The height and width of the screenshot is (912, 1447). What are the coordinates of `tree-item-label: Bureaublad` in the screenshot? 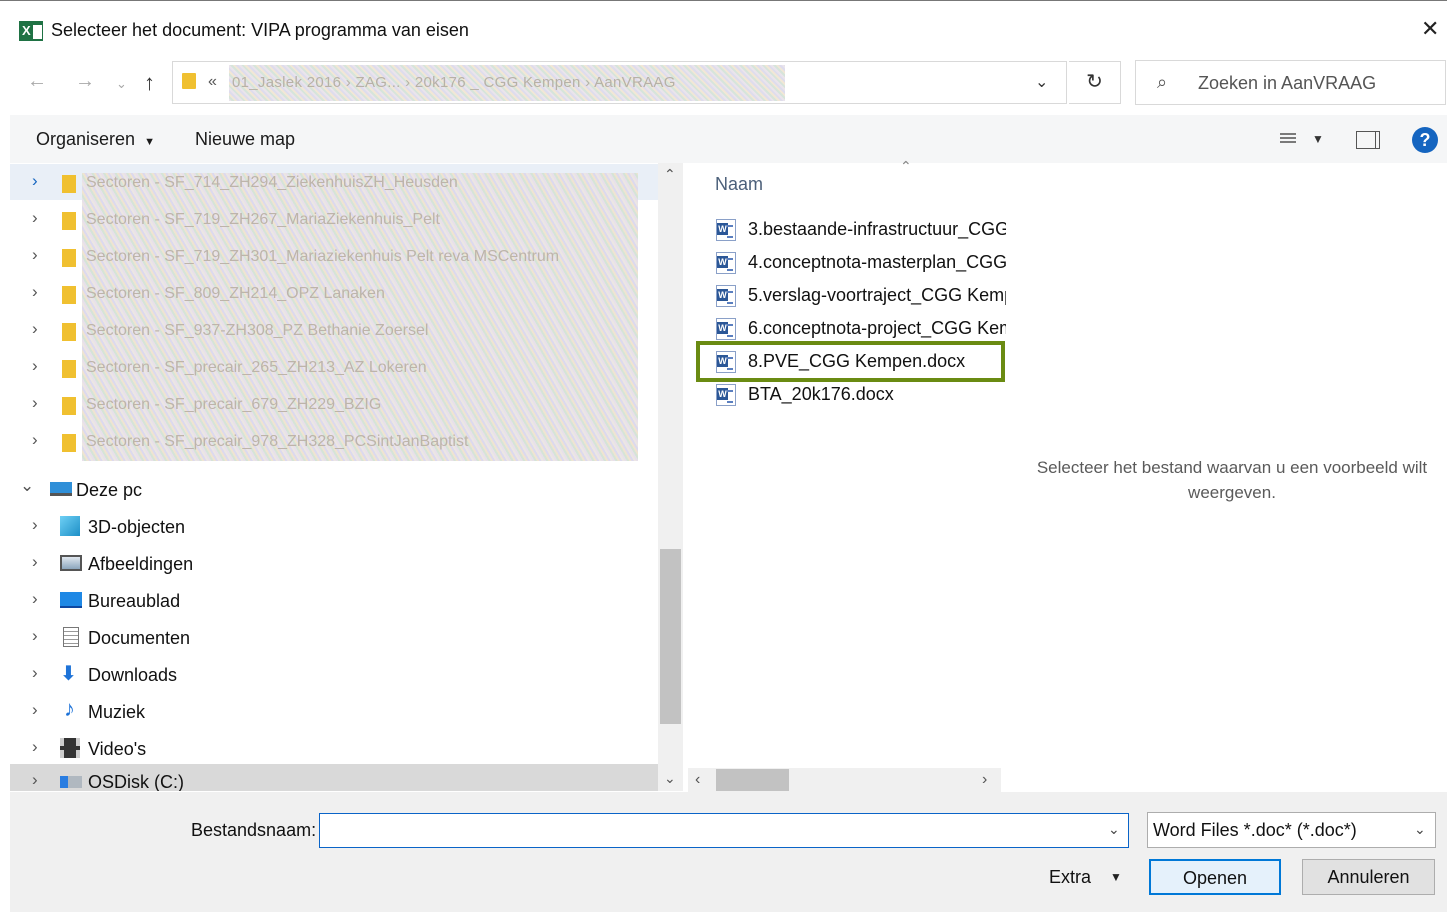 It's located at (134, 601).